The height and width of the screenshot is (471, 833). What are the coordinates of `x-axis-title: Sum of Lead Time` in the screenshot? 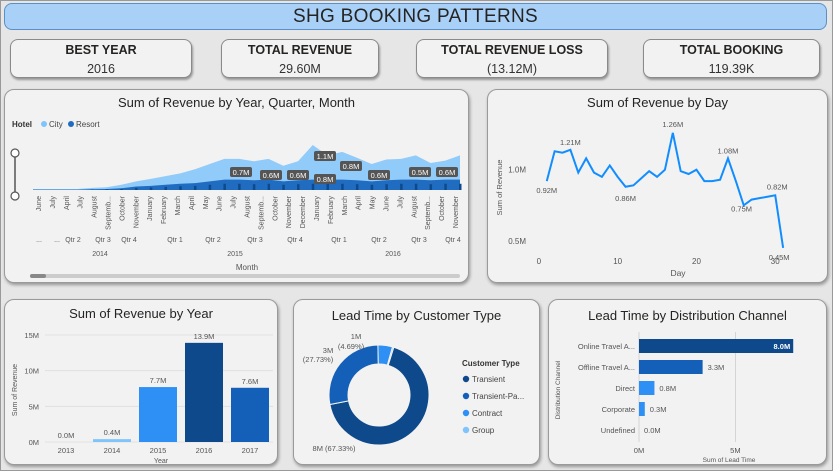 It's located at (729, 460).